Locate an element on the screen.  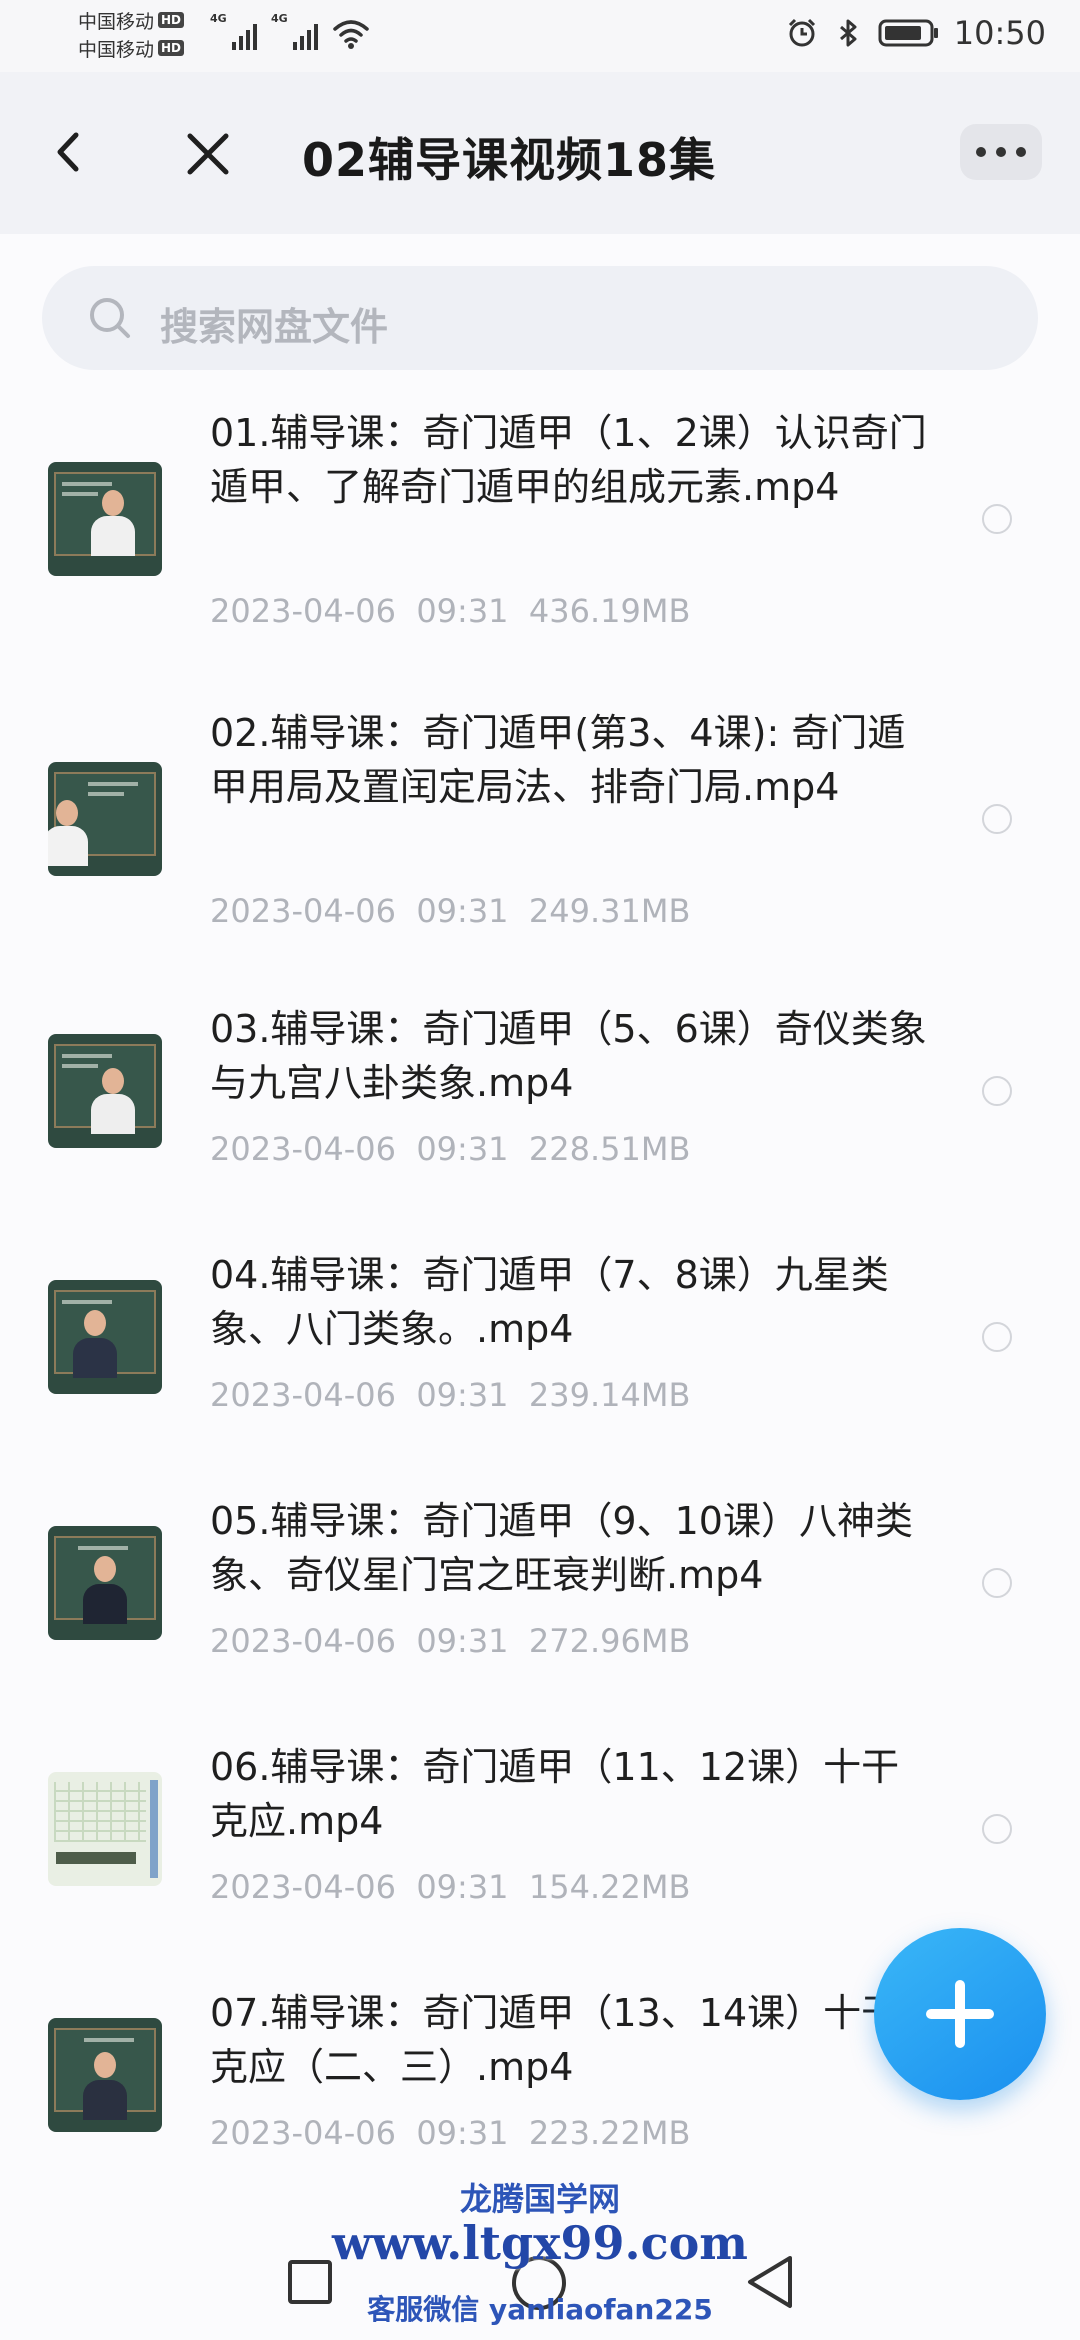
system-nav-bar is located at coordinates (540, 2275).